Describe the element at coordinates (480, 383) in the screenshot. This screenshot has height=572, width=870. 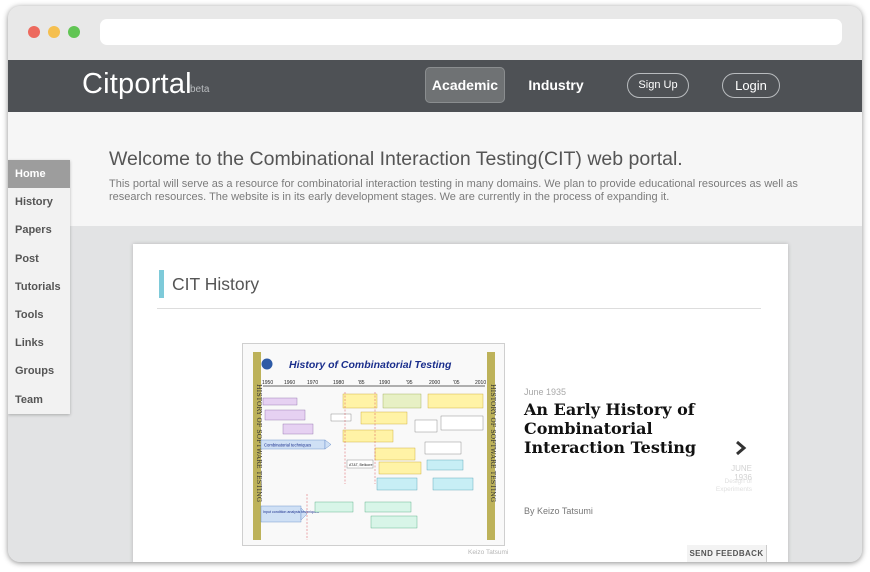
I see `year-label: 2010` at that location.